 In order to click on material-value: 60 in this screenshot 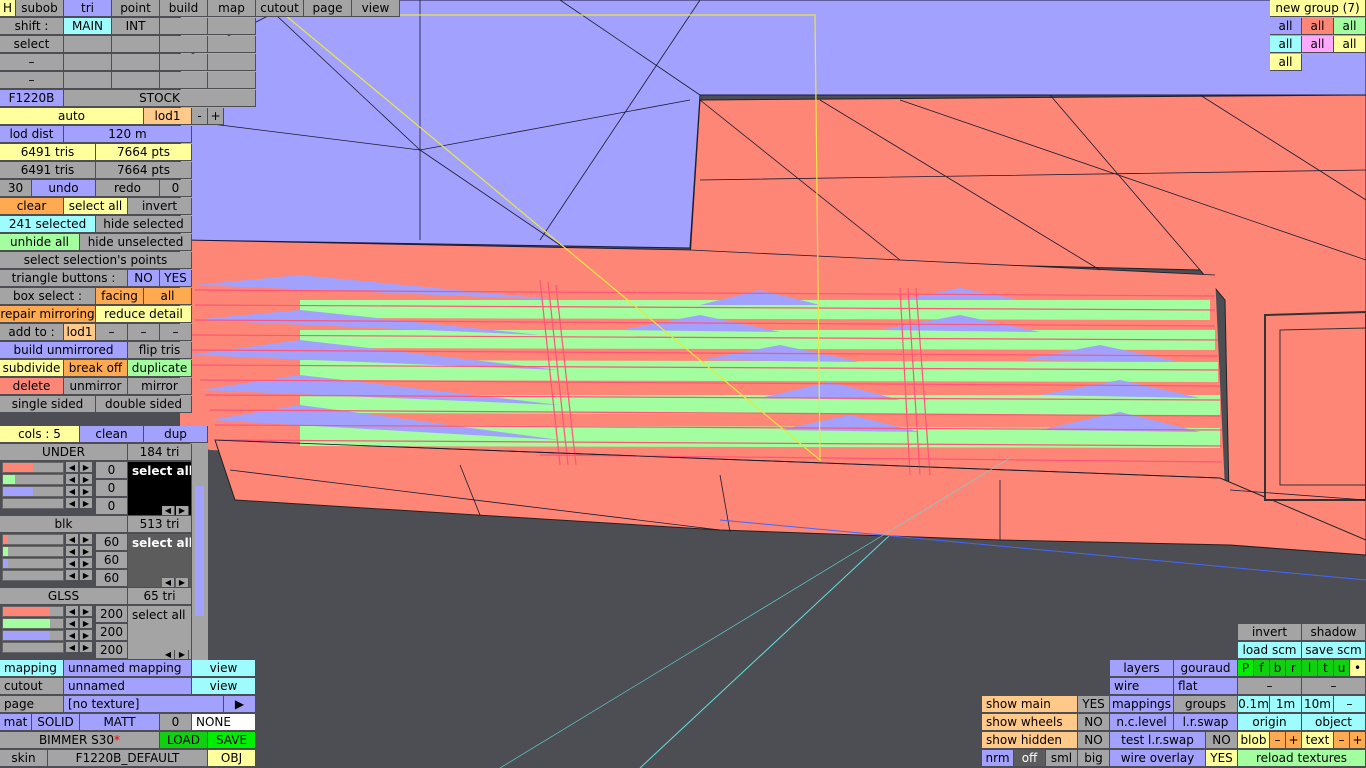, I will do `click(112, 578)`.